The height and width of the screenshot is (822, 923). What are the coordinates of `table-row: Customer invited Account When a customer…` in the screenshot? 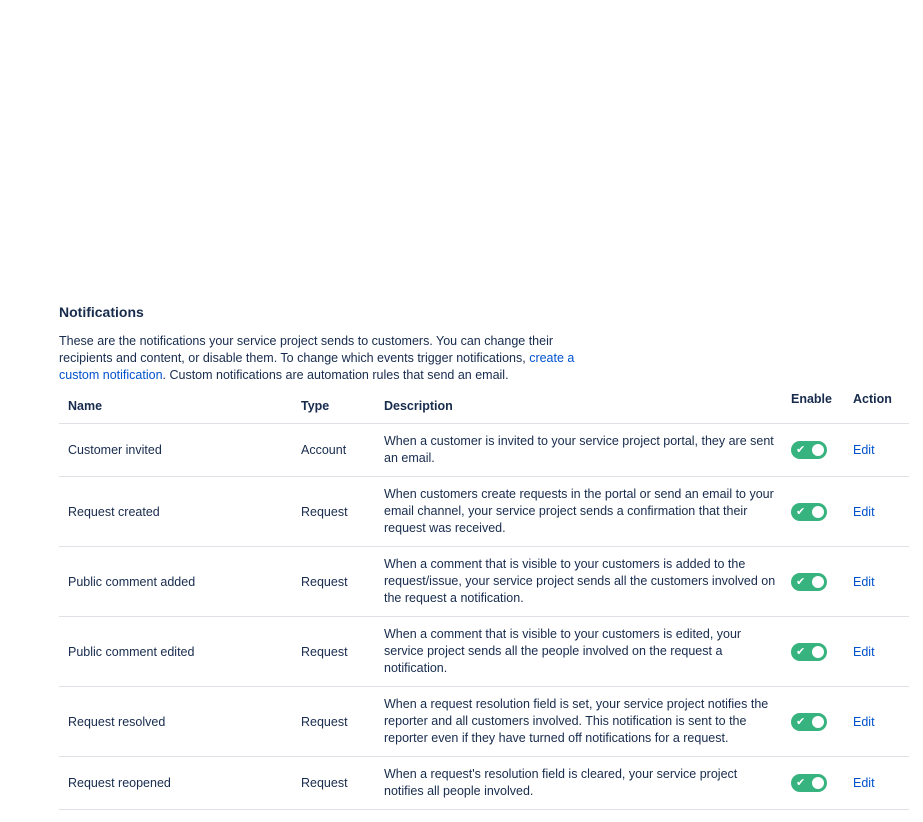 It's located at (484, 450).